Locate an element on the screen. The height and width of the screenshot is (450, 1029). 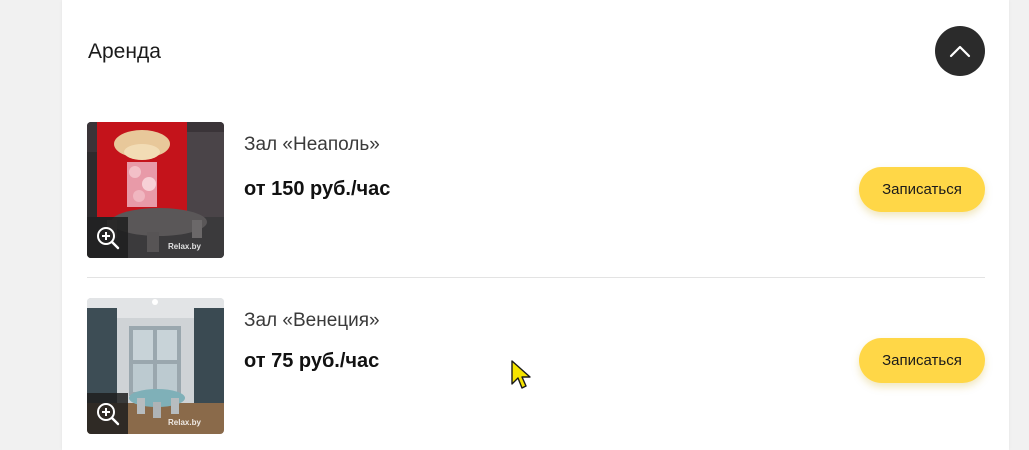
hall-price: от 150 руб./час is located at coordinates (317, 189).